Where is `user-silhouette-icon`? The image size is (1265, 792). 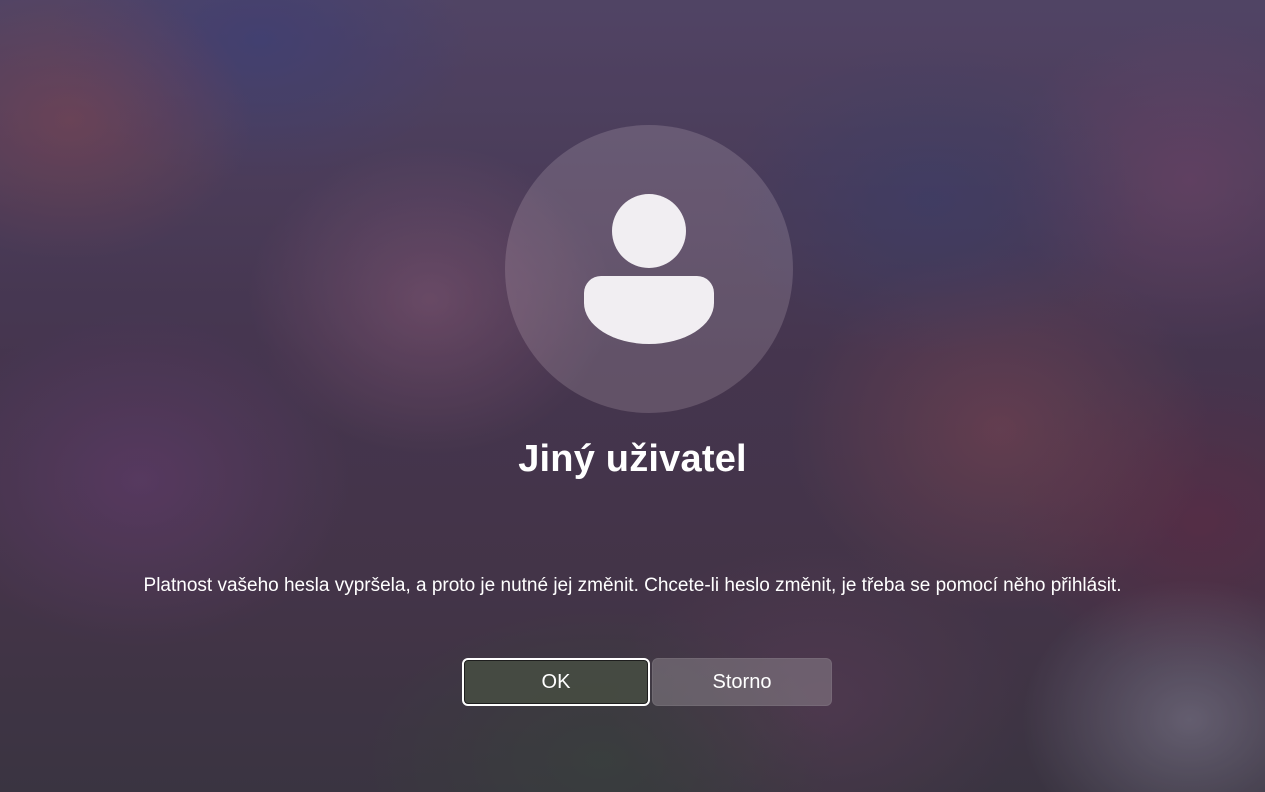
user-silhouette-icon is located at coordinates (649, 269).